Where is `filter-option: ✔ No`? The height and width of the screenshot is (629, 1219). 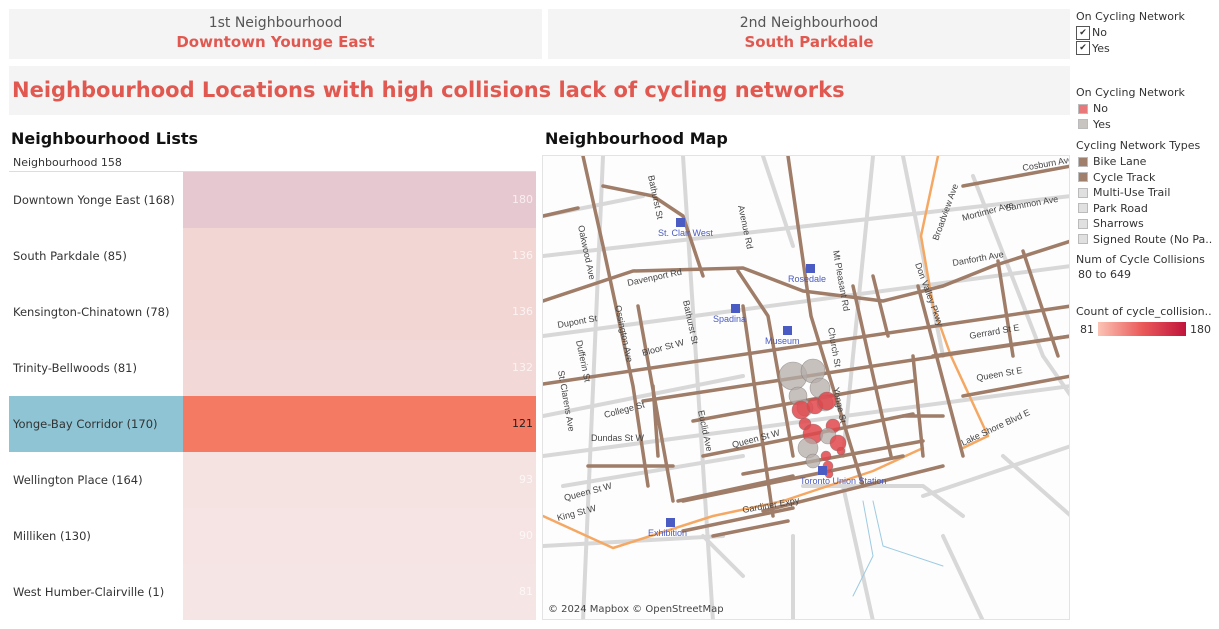 filter-option: ✔ No is located at coordinates (1144, 33).